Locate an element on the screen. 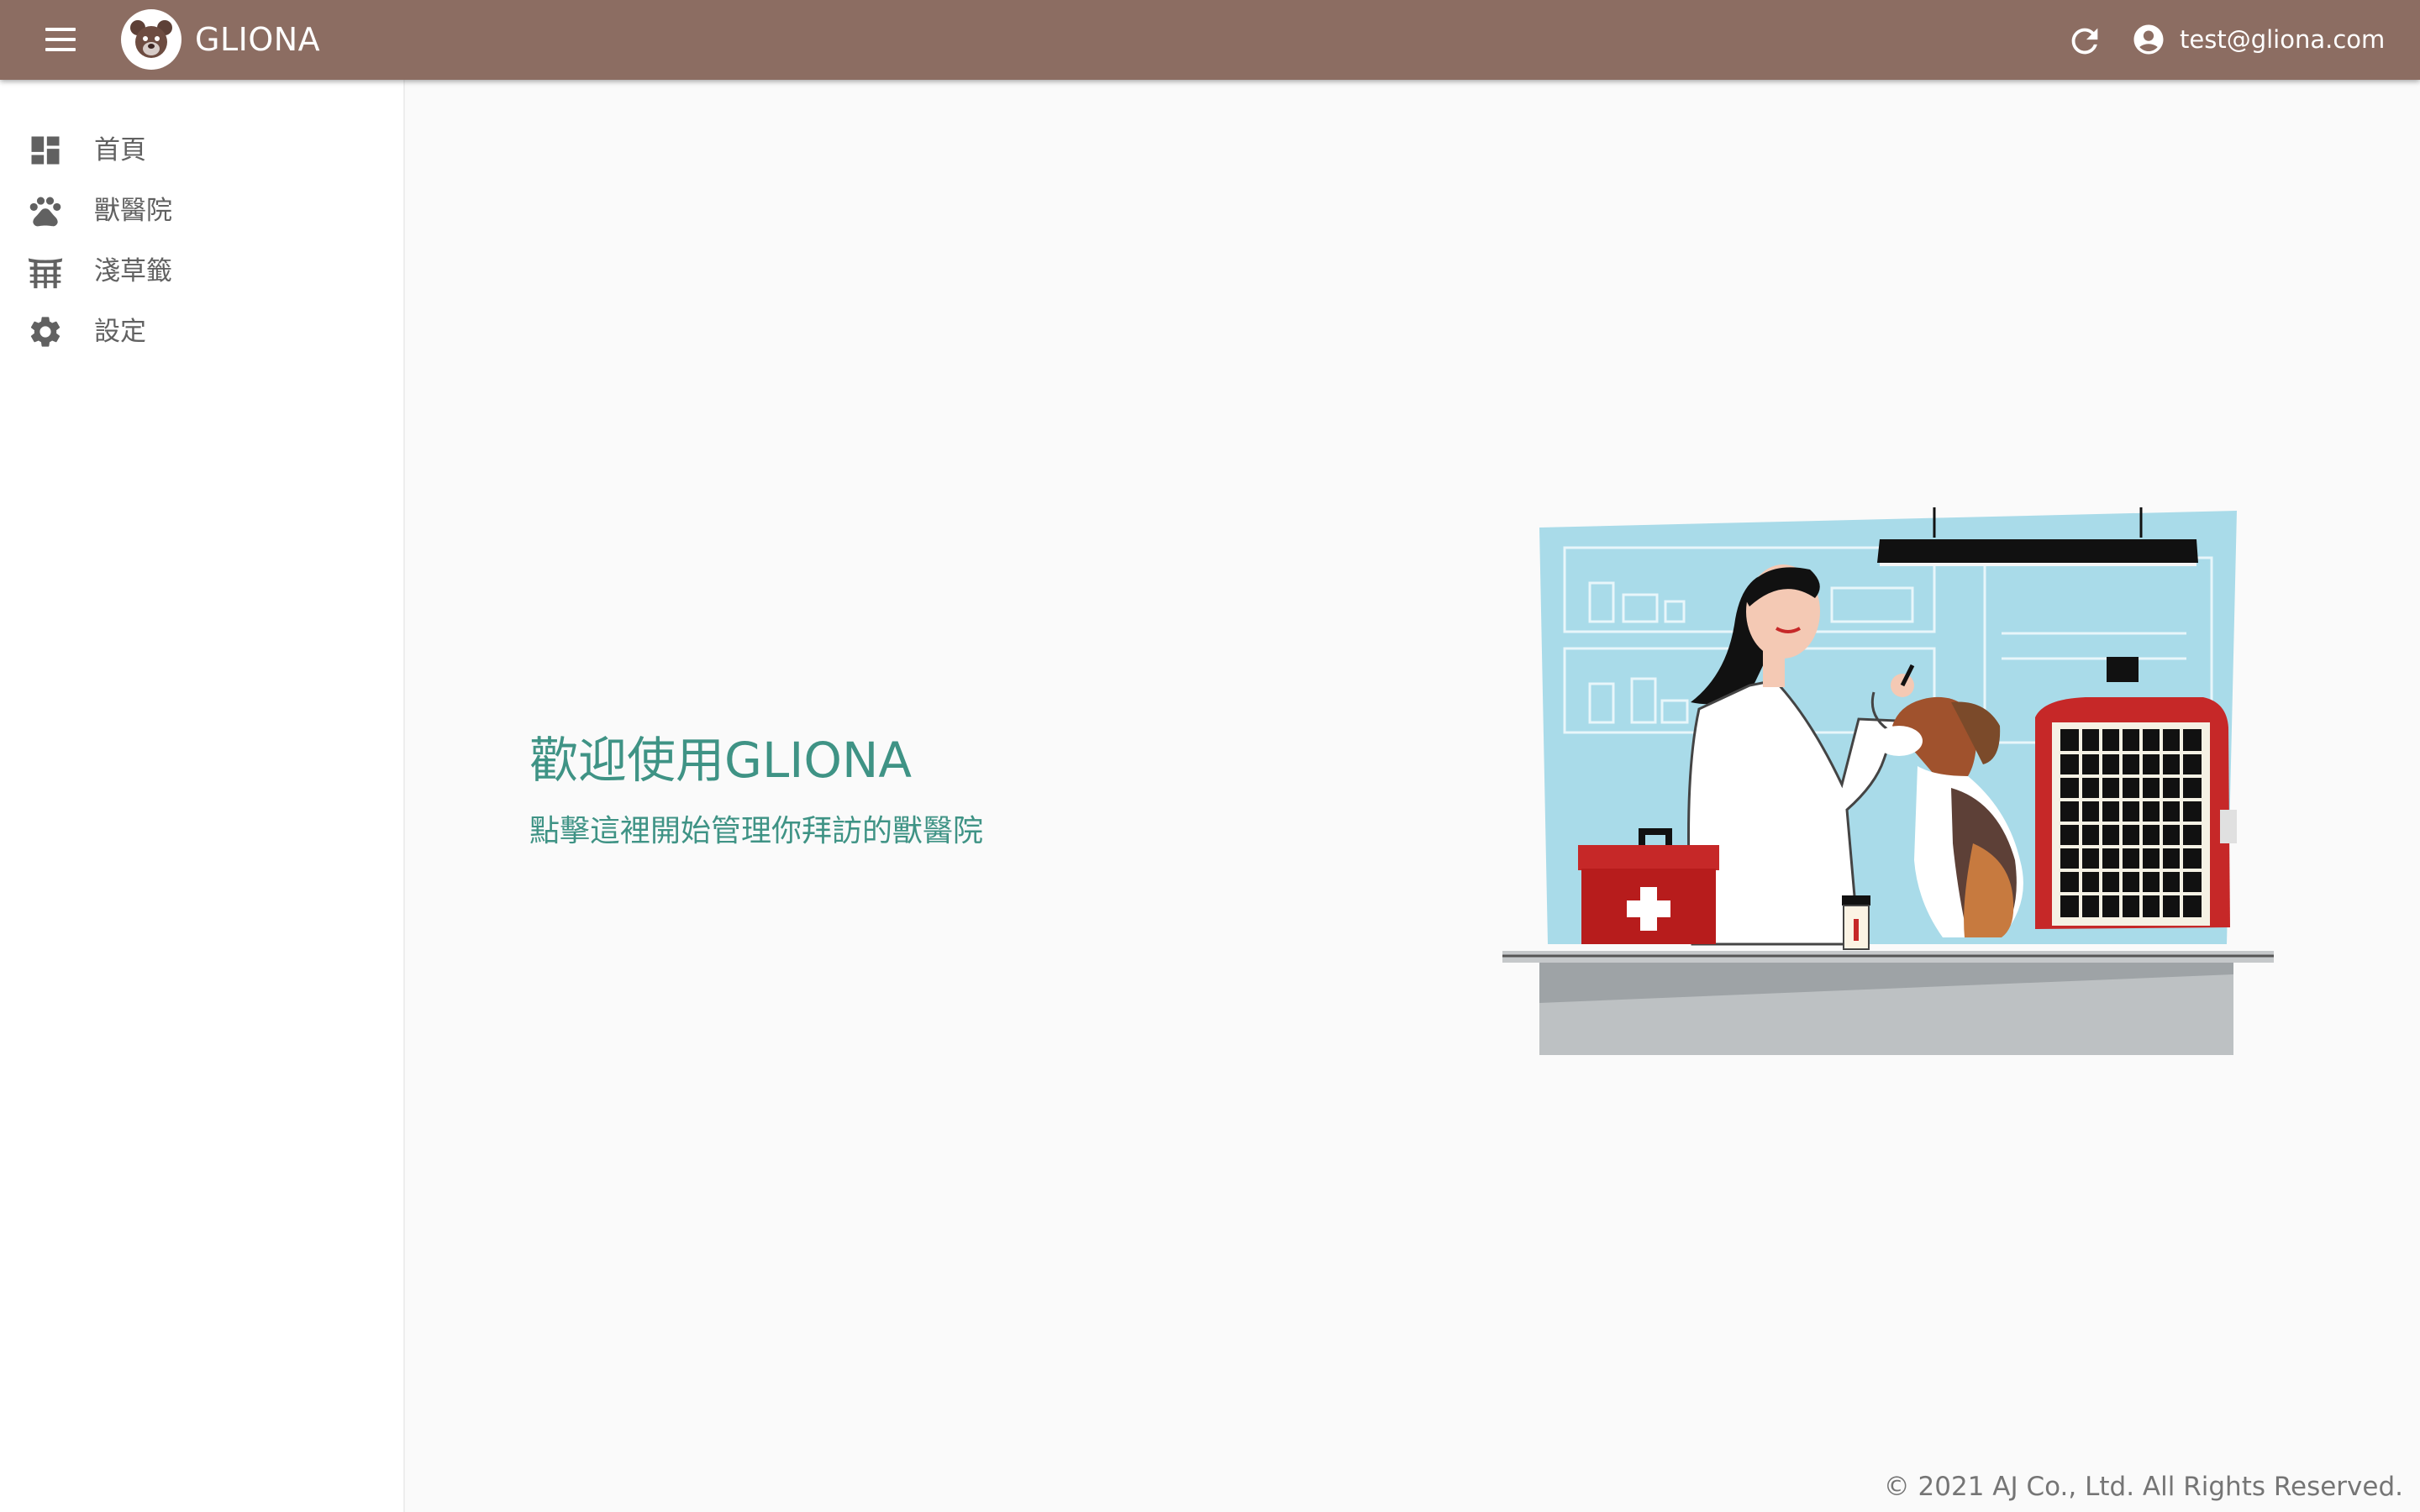 Image resolution: width=2420 pixels, height=1512 pixels. vet-illustration is located at coordinates (1888, 782).